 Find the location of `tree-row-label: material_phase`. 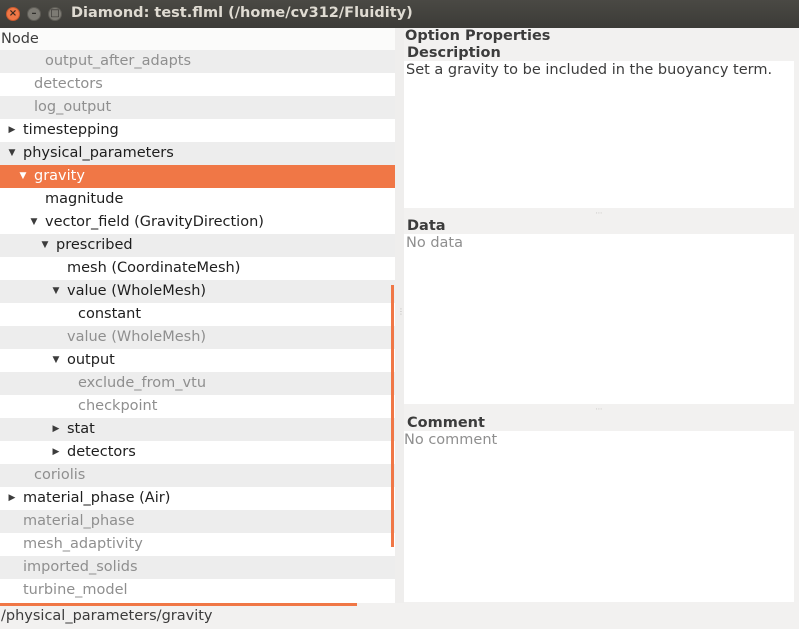

tree-row-label: material_phase is located at coordinates (79, 521).